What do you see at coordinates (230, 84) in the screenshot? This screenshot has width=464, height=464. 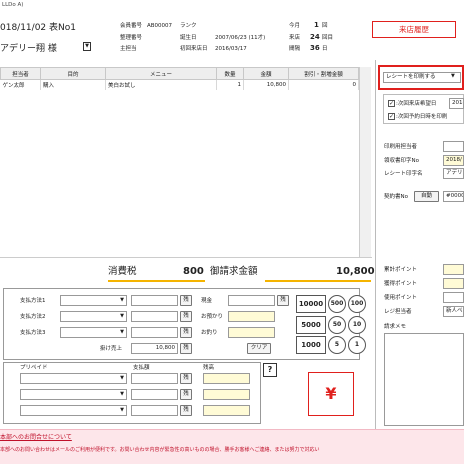 I see `cell-qty: 1` at bounding box center [230, 84].